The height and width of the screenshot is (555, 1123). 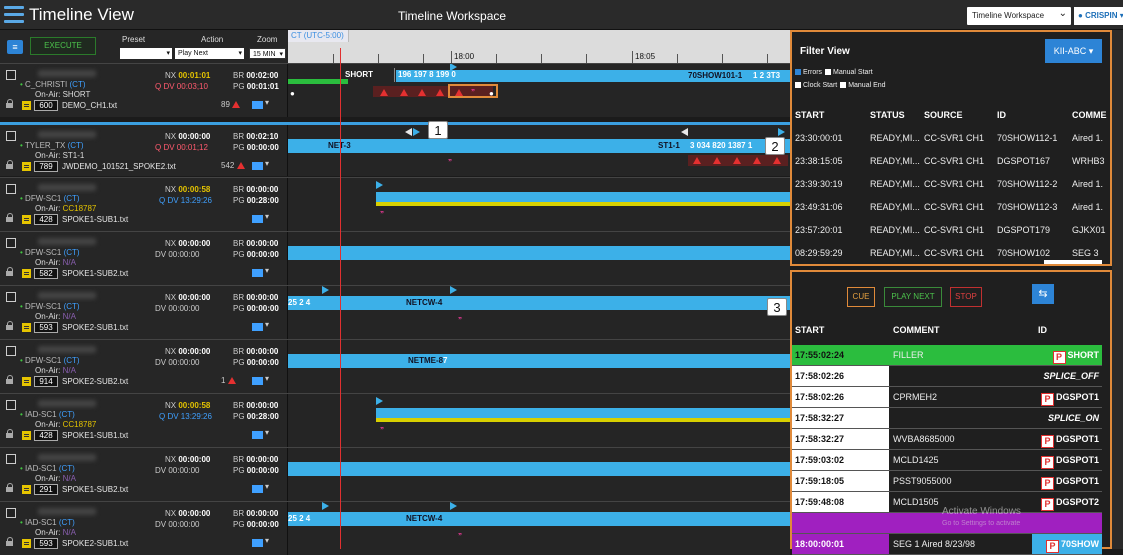 What do you see at coordinates (539, 46) in the screenshot?
I see `timeline-ruler: CT (UTC-5:00) 18:00 18:05` at bounding box center [539, 46].